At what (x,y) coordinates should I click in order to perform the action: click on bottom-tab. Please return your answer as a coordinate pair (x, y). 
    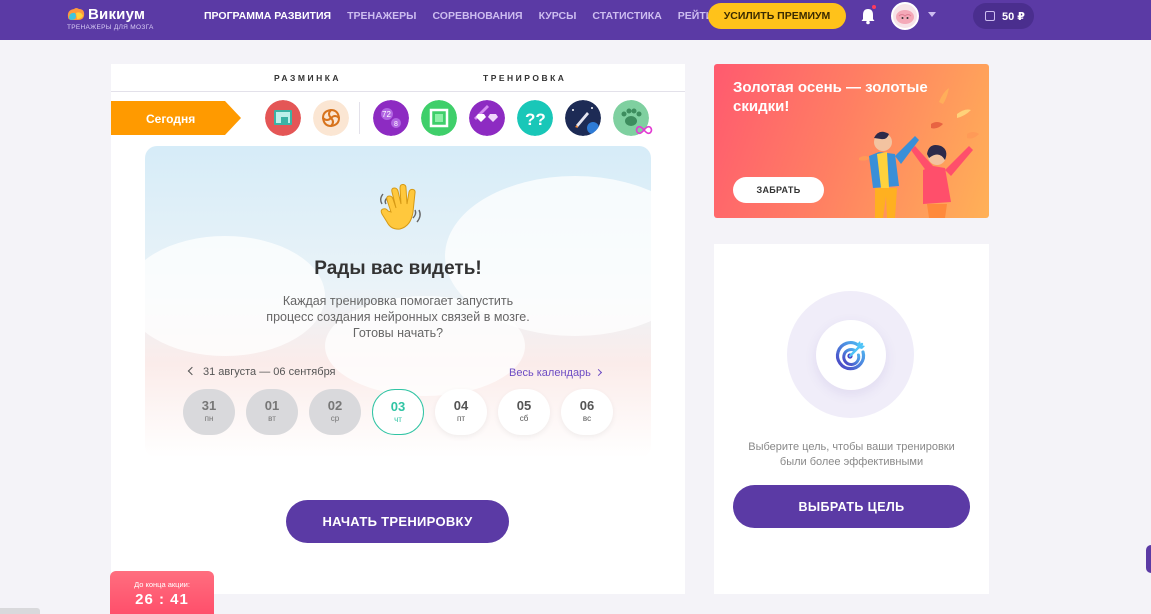
    Looking at the image, I should click on (20, 611).